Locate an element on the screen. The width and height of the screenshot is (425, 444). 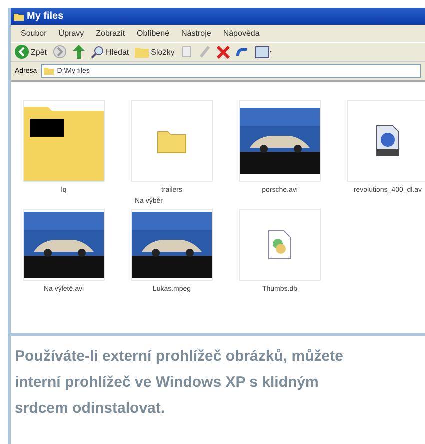
menu-item: Oblíbené is located at coordinates (153, 33).